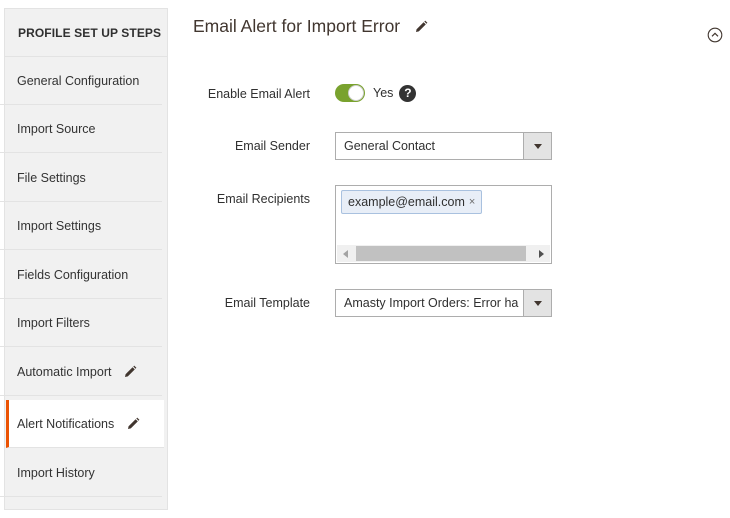  What do you see at coordinates (383, 93) in the screenshot?
I see `toggle-state-text: Yes` at bounding box center [383, 93].